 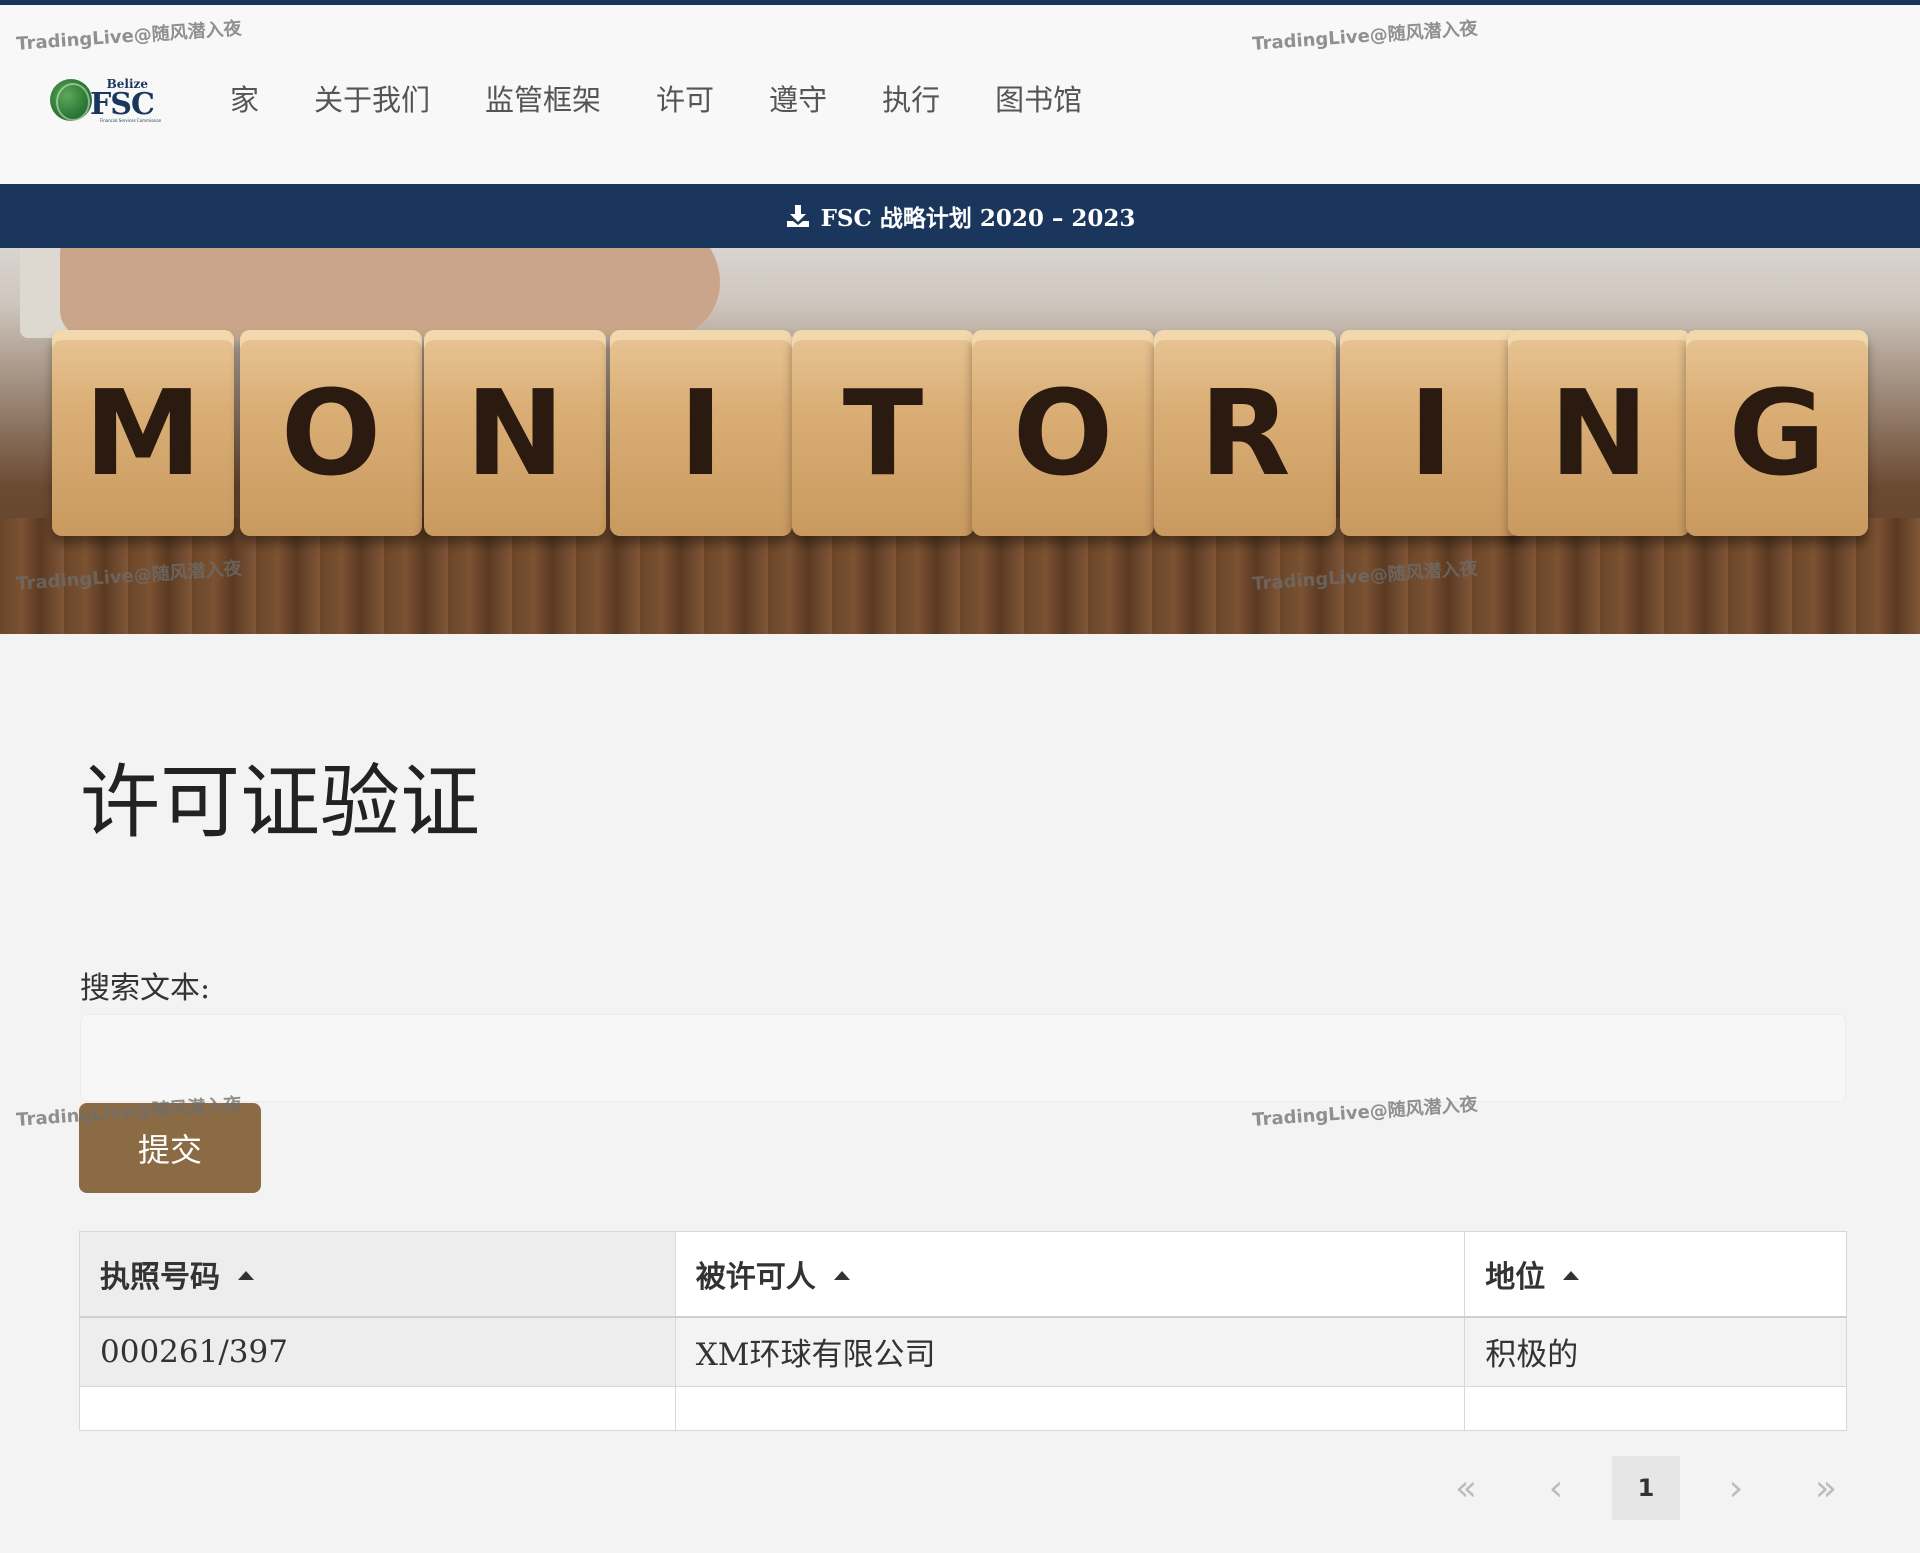 I want to click on page-title: 许可证验证, so click(x=280, y=802).